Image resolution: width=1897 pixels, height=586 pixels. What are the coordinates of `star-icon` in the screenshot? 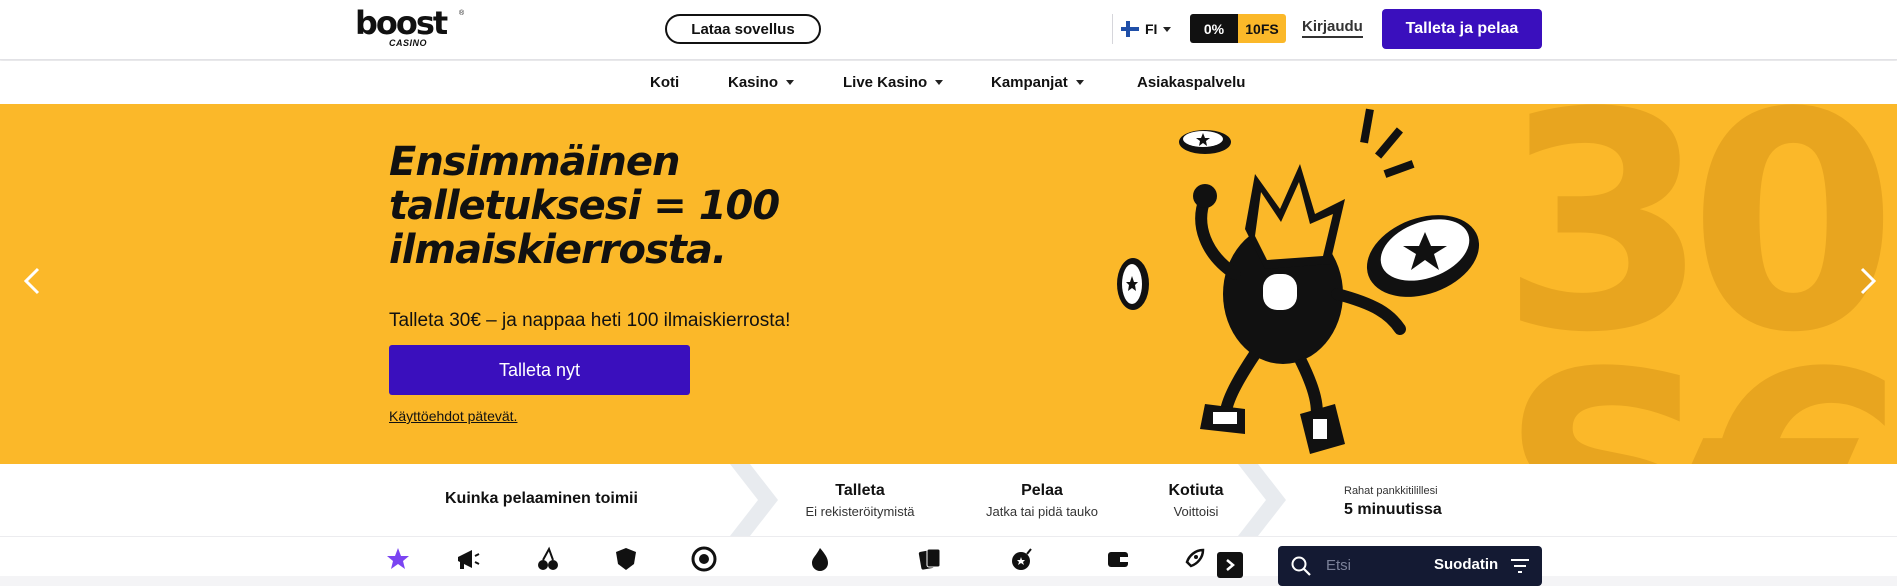 It's located at (398, 559).